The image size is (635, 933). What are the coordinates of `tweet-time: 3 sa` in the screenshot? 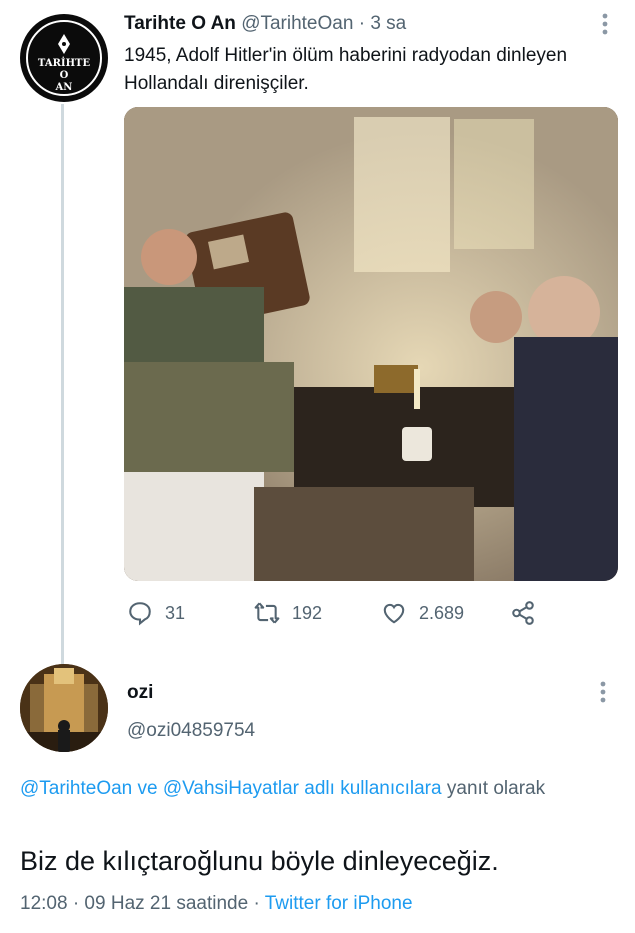 It's located at (388, 23).